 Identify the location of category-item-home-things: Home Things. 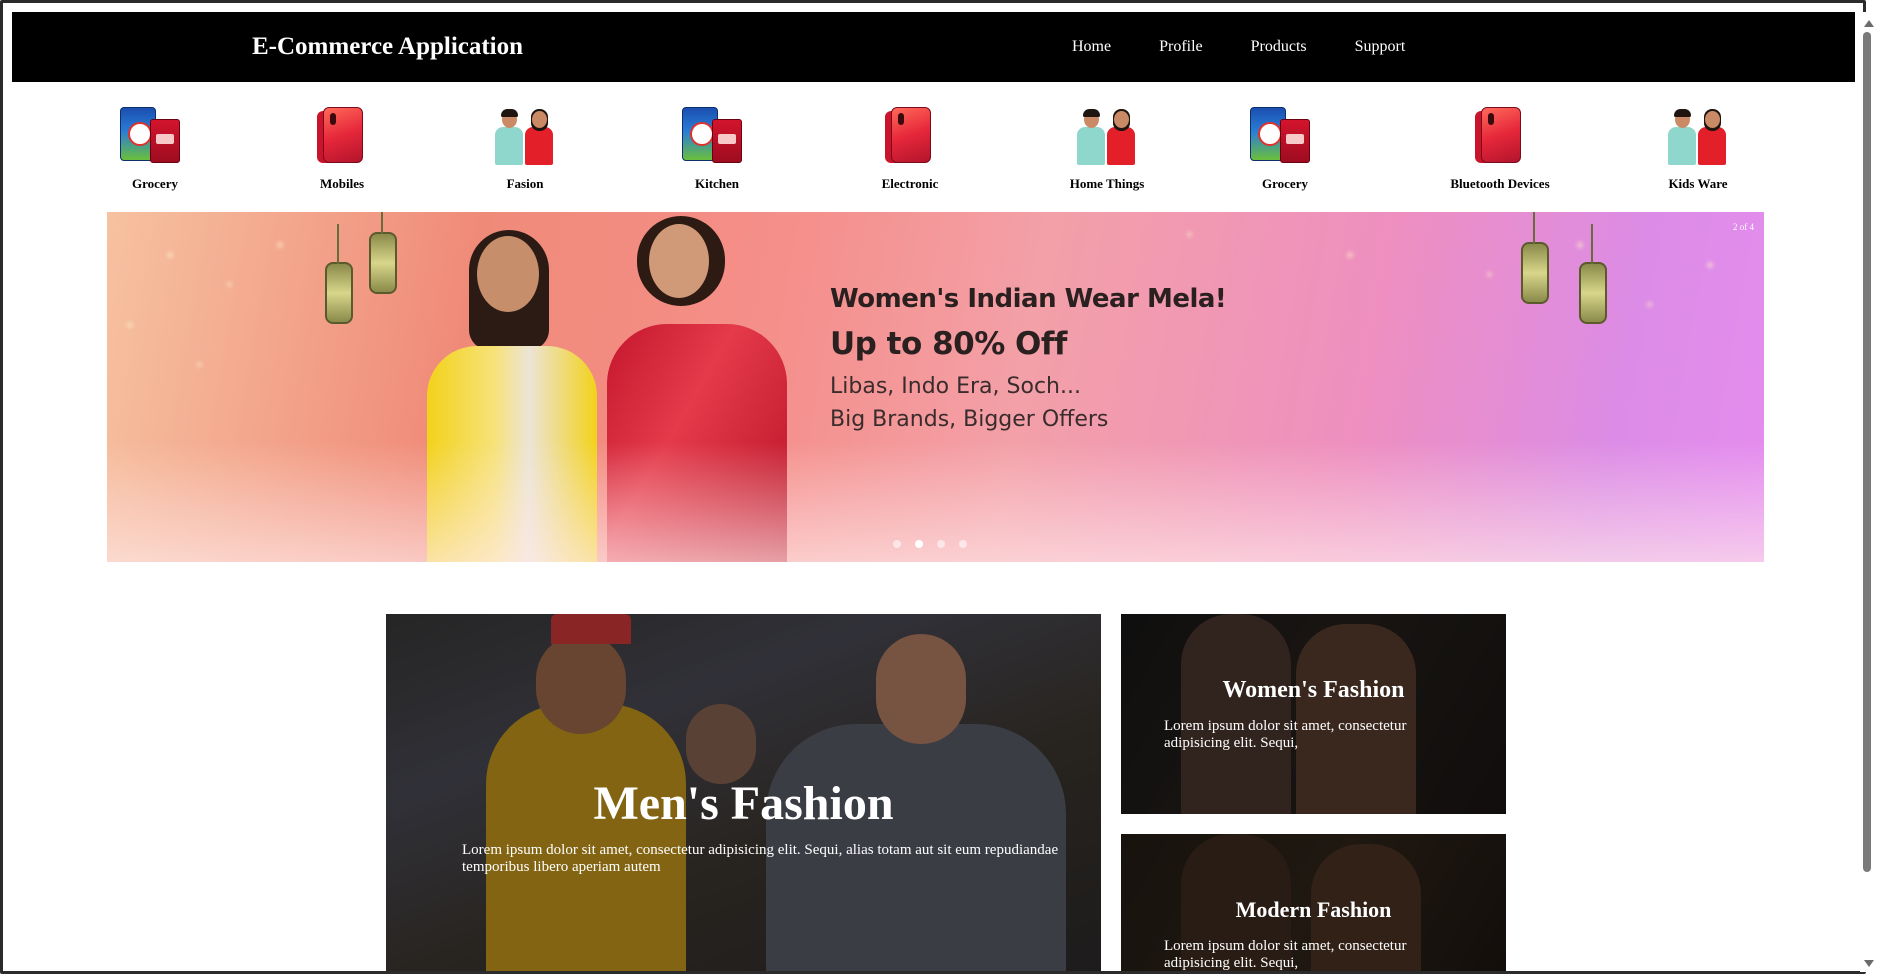
(1107, 147).